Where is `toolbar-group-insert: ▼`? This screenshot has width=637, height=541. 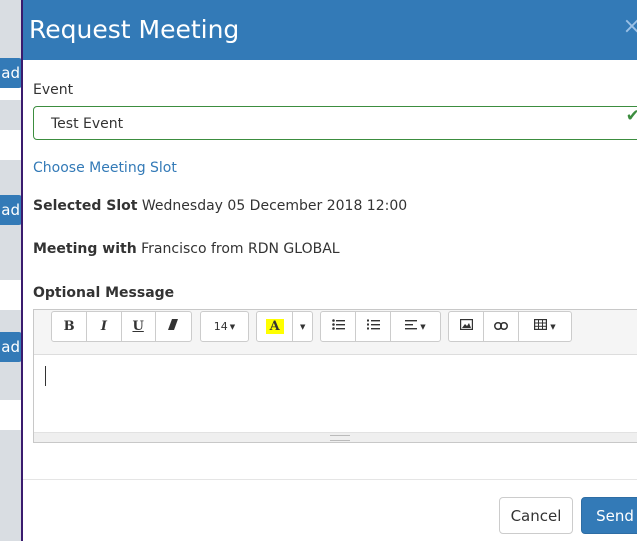 toolbar-group-insert: ▼ is located at coordinates (510, 326).